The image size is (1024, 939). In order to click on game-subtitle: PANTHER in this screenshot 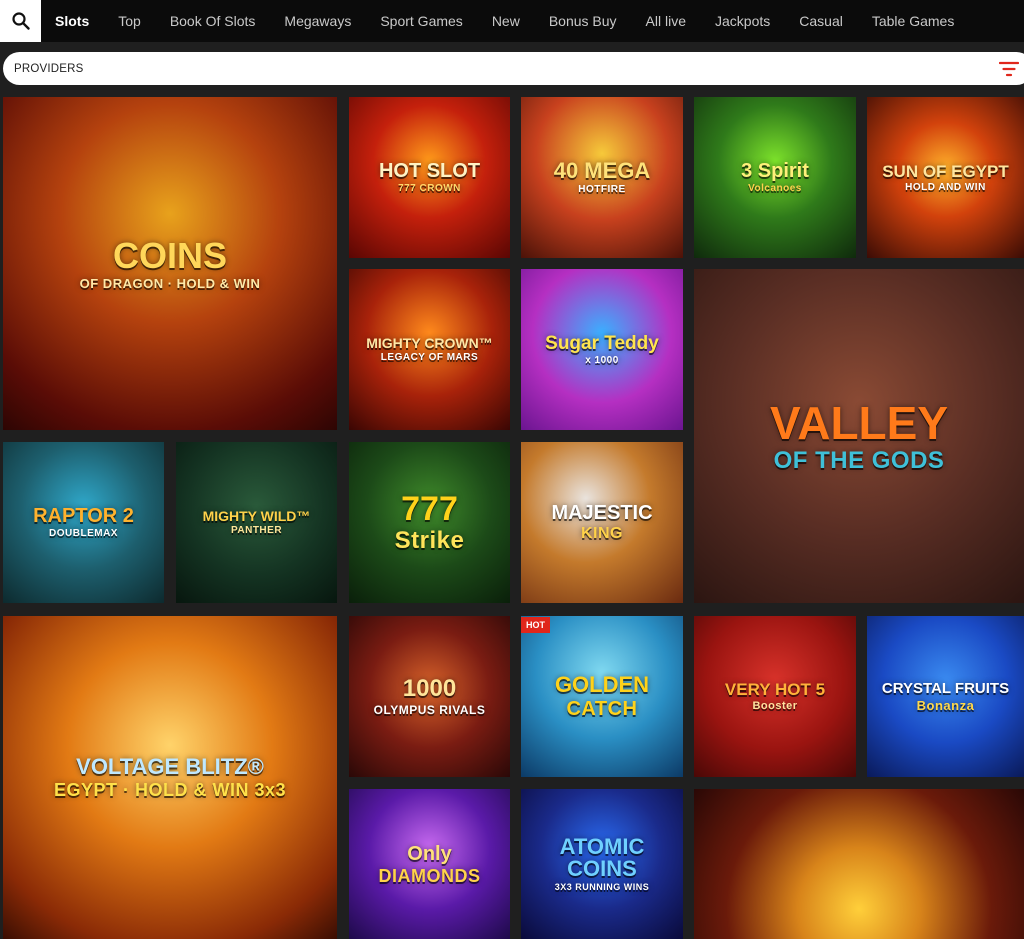, I will do `click(256, 530)`.